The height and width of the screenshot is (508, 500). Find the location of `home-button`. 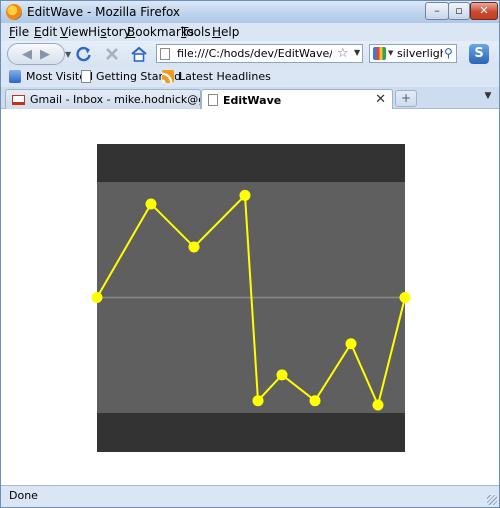

home-button is located at coordinates (139, 54).